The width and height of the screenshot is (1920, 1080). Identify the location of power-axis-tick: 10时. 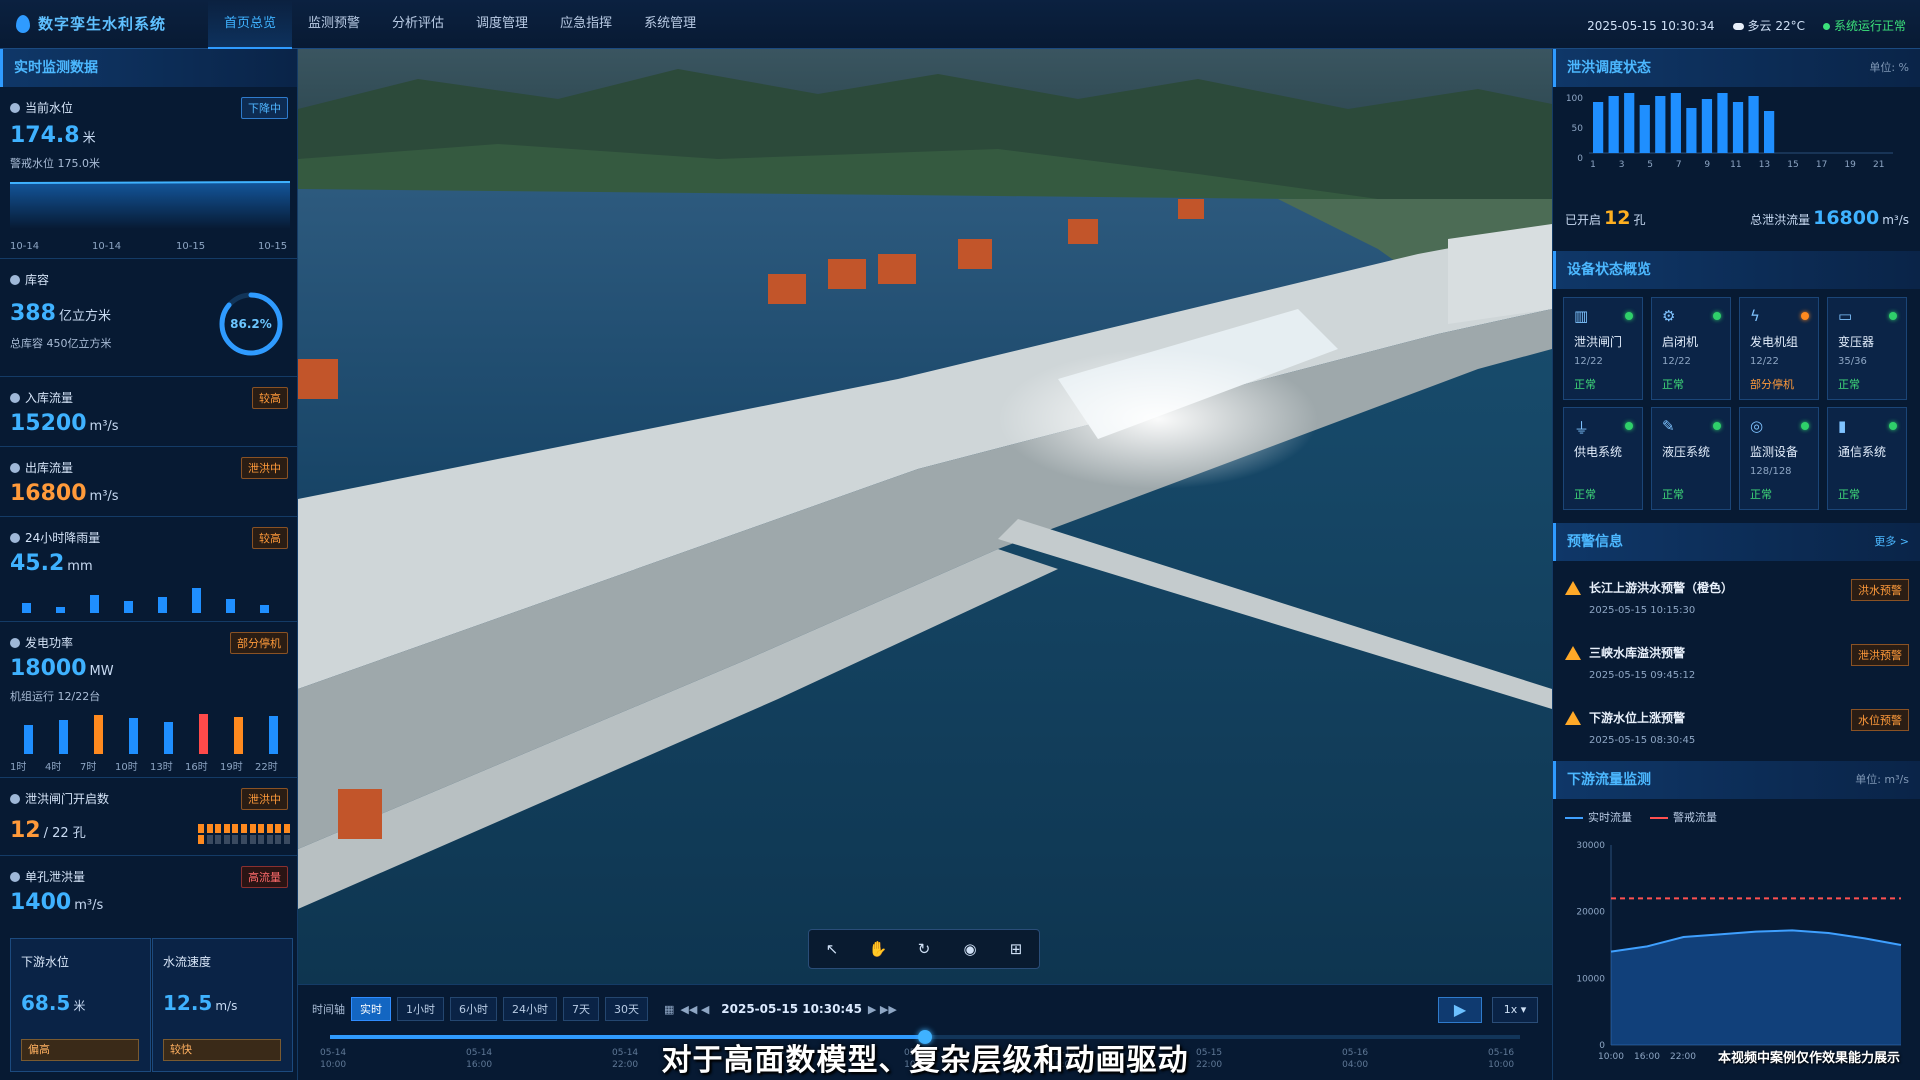
(126, 767).